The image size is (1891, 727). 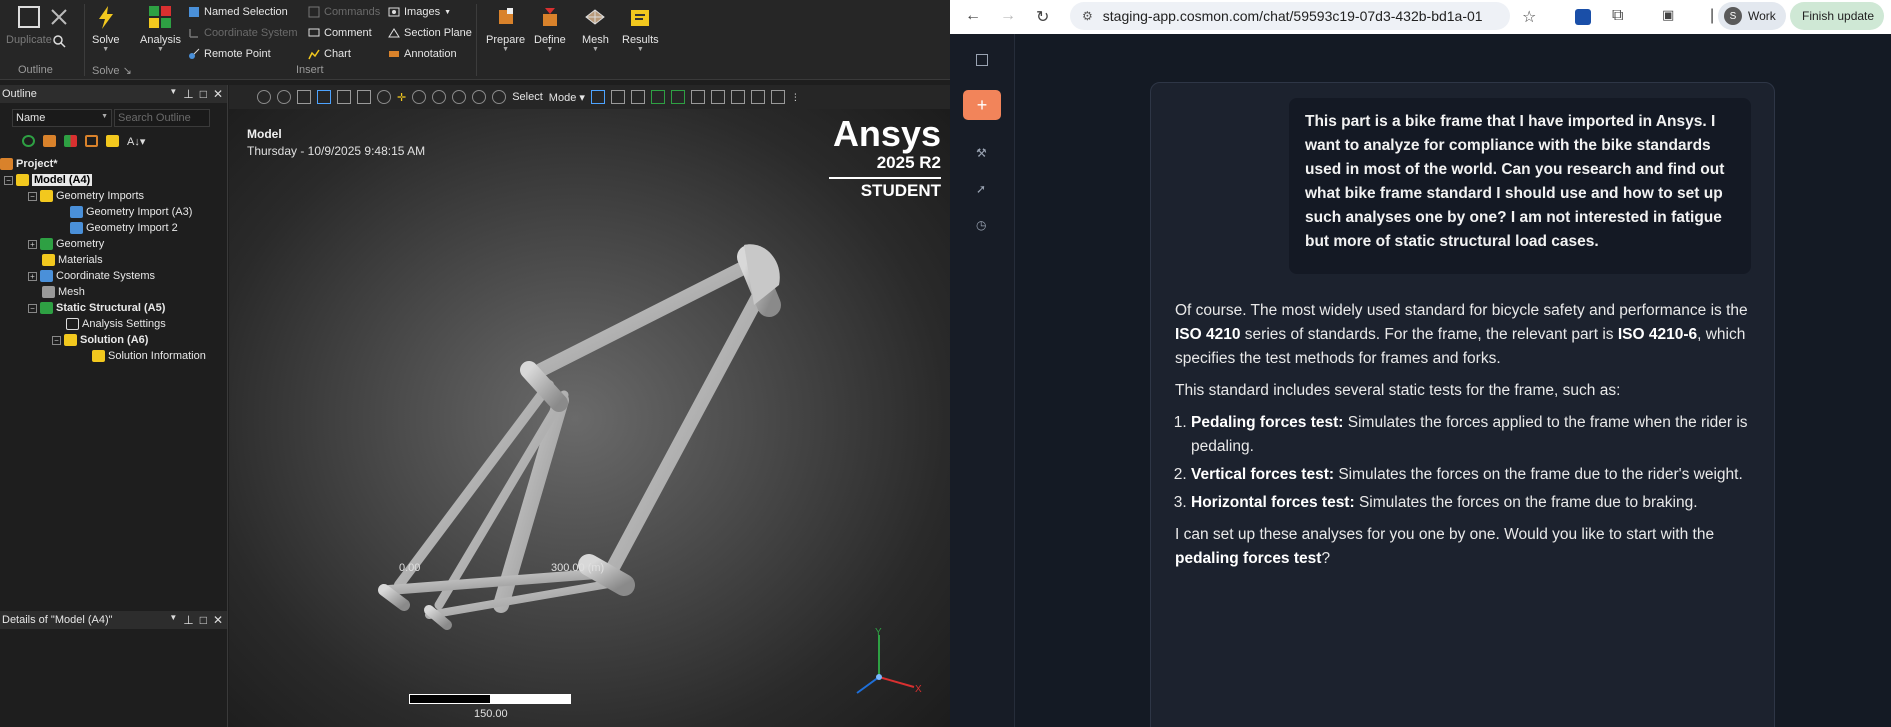 I want to click on extension-icon, so click(x=1583, y=17).